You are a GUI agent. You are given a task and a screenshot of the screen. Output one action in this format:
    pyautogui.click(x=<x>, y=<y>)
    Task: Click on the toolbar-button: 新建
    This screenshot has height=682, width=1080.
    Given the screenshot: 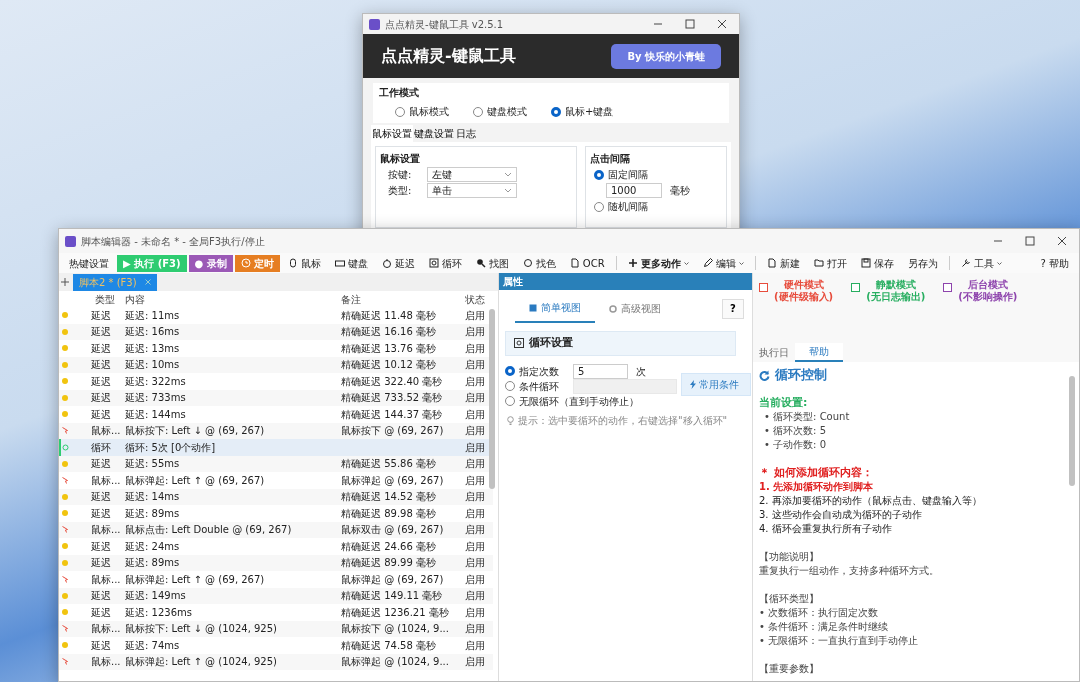 What is the action you would take?
    pyautogui.click(x=783, y=263)
    